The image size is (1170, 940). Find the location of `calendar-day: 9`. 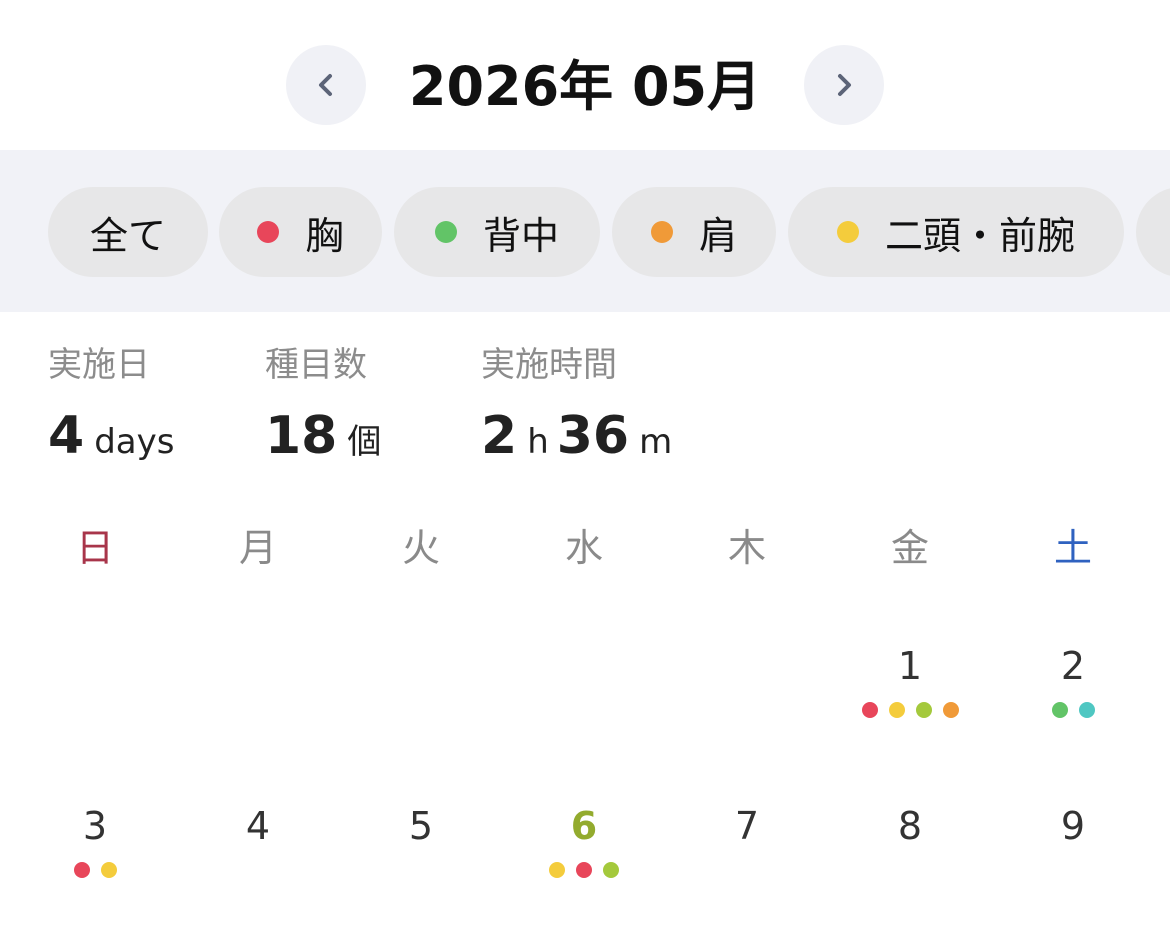

calendar-day: 9 is located at coordinates (1073, 868).